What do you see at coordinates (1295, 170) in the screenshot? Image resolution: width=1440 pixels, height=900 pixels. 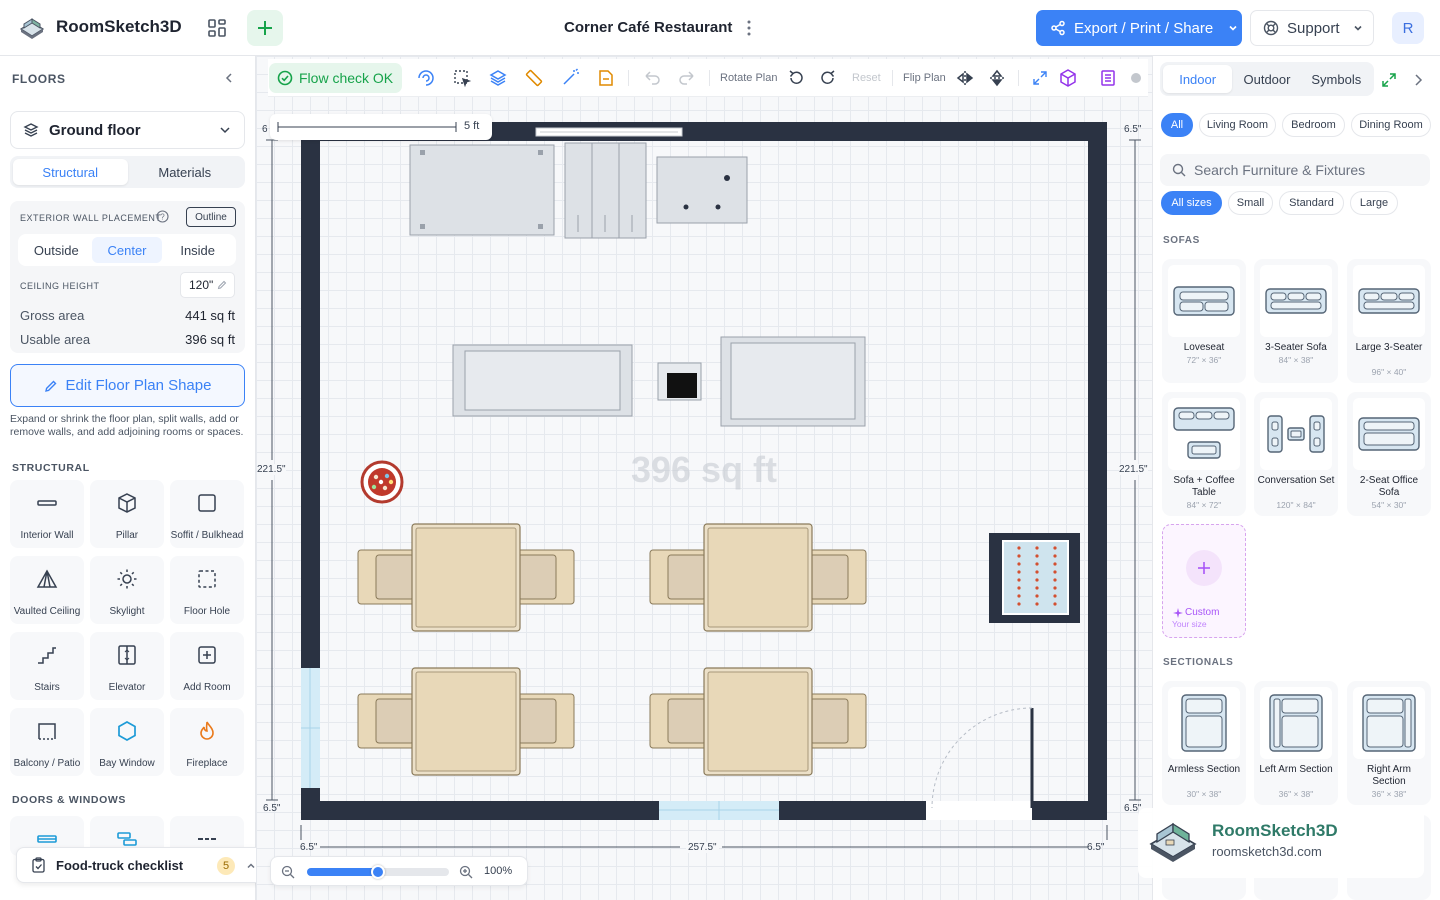 I see `furniture-search-input: Search Furniture & Fixtures` at bounding box center [1295, 170].